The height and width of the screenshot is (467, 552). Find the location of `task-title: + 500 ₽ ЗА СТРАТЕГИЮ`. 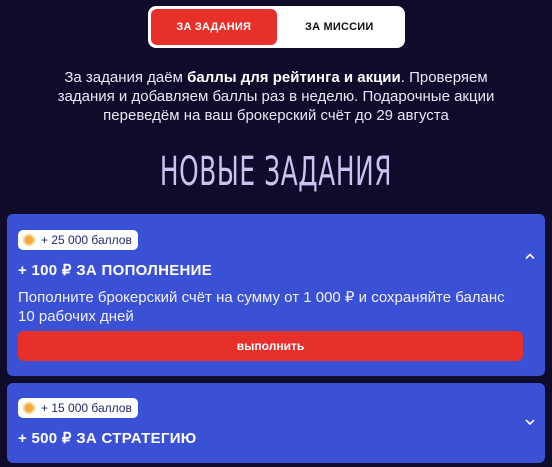

task-title: + 500 ₽ ЗА СТРАТЕГИЮ is located at coordinates (107, 438).